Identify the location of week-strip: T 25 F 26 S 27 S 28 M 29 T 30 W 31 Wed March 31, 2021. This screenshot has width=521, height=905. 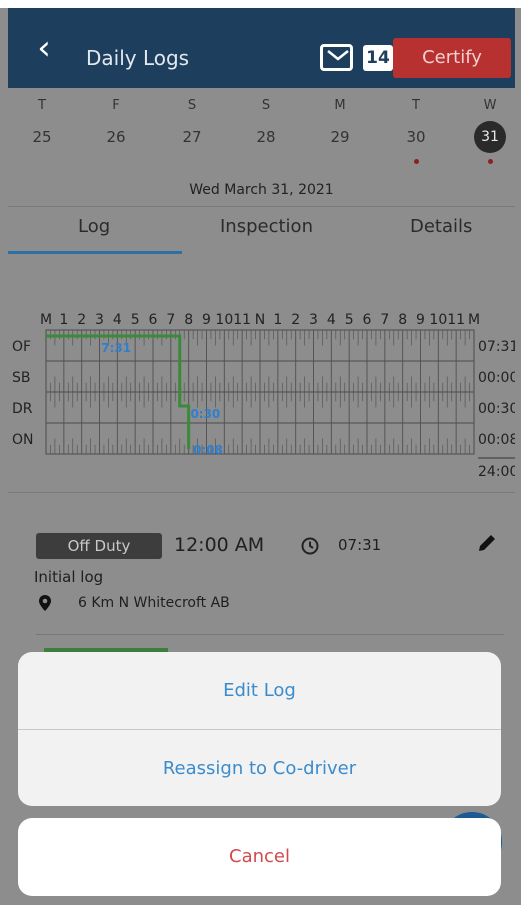
(261, 147).